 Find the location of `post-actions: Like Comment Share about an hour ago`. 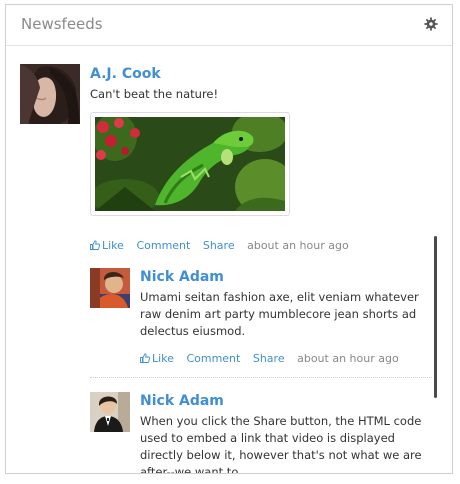

post-actions: Like Comment Share about an hour ago is located at coordinates (219, 245).